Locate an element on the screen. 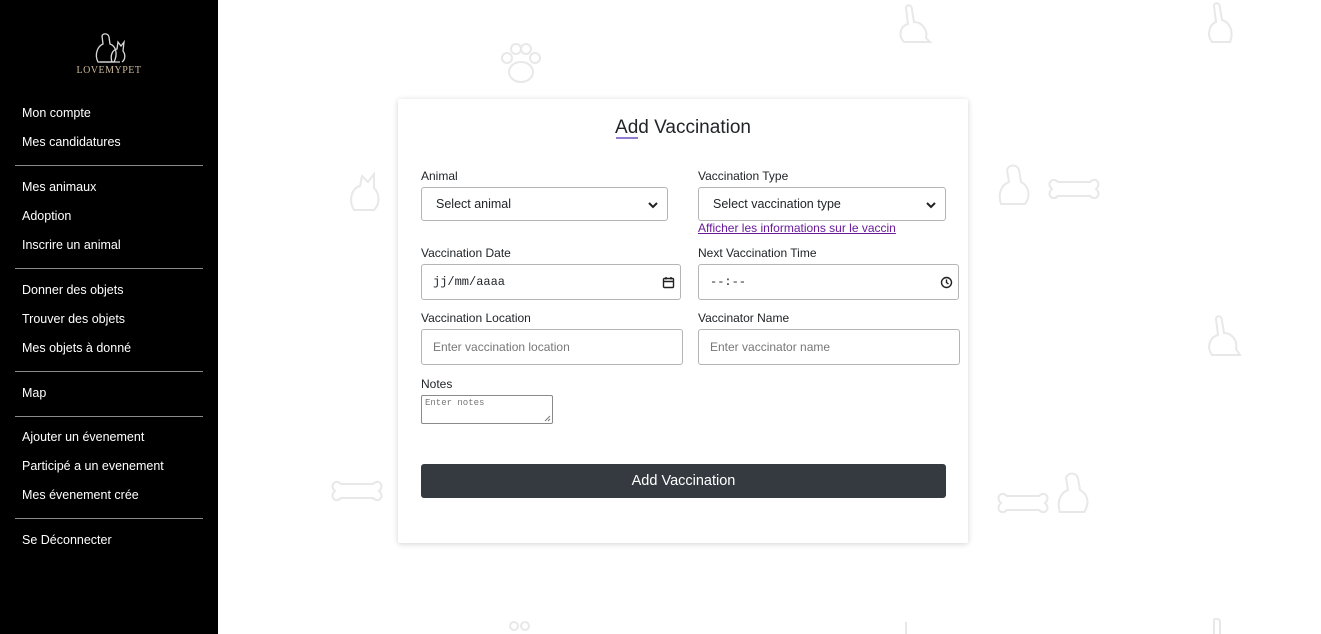 The height and width of the screenshot is (634, 1321). add-vaccination-button: Add Vaccination is located at coordinates (683, 481).